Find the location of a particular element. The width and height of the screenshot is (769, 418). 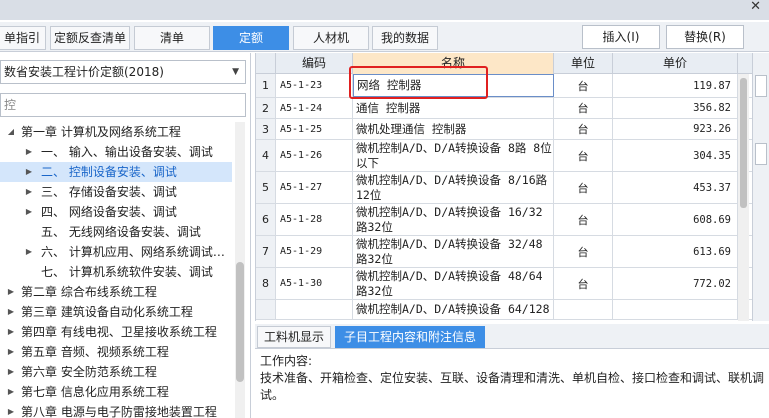

tab-labor-material-display: 工料机显示 is located at coordinates (294, 337).